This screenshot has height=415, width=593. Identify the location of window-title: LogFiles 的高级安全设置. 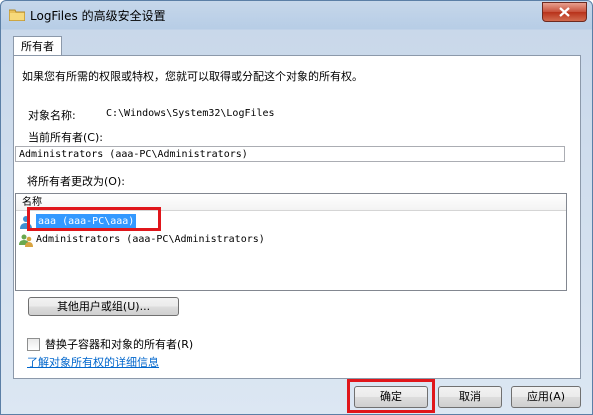
(98, 16).